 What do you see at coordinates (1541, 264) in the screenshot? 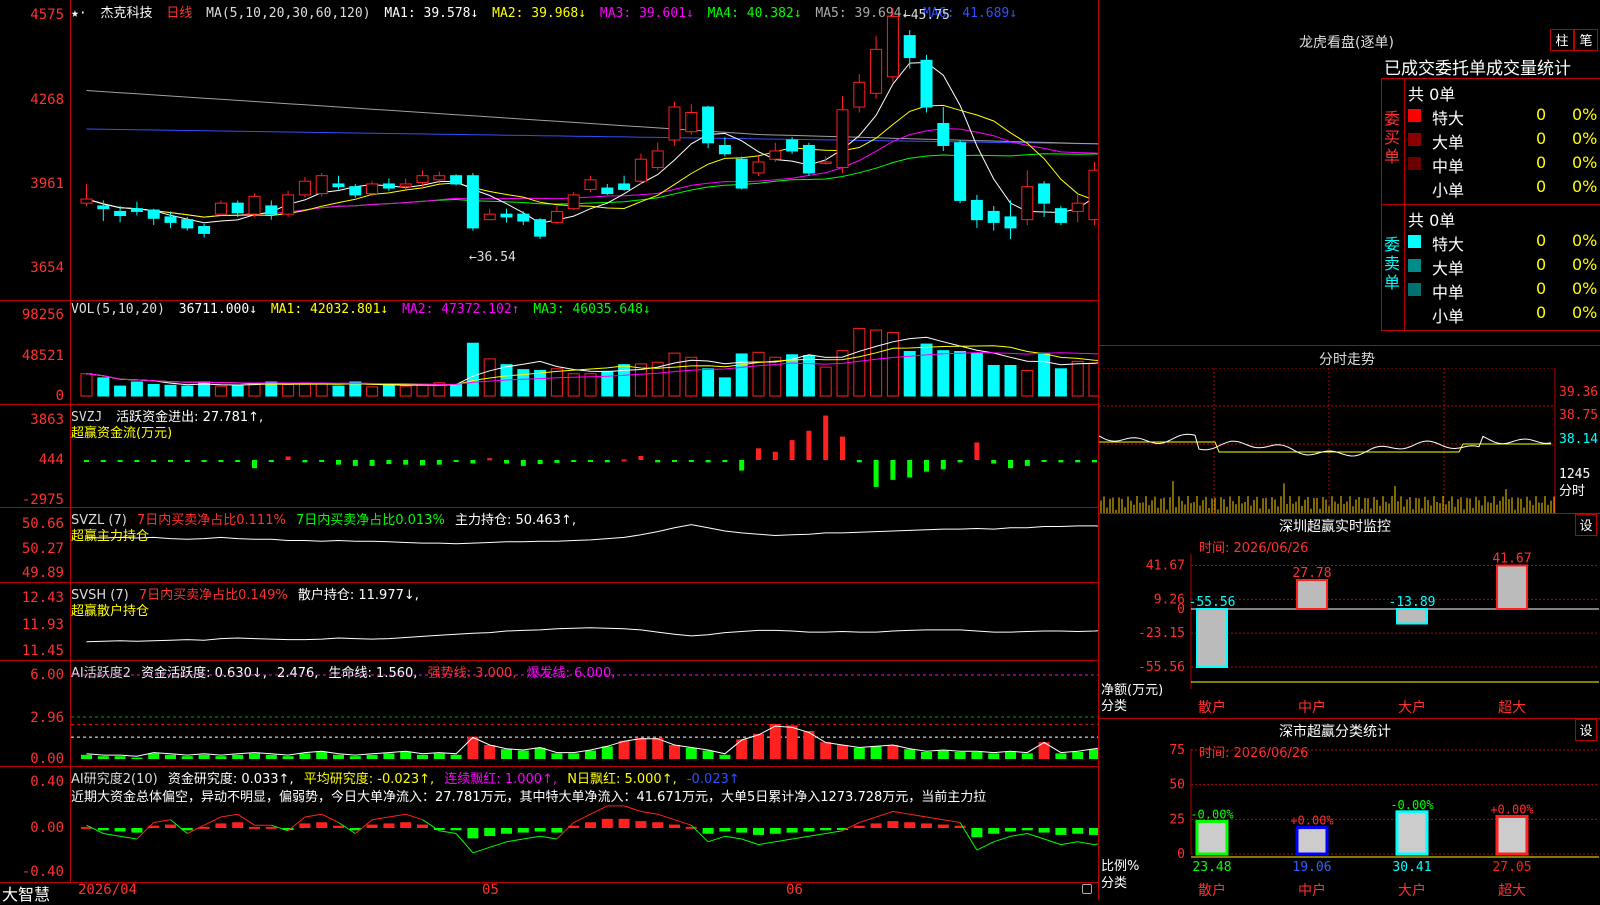
I see `order-value: 0` at bounding box center [1541, 264].